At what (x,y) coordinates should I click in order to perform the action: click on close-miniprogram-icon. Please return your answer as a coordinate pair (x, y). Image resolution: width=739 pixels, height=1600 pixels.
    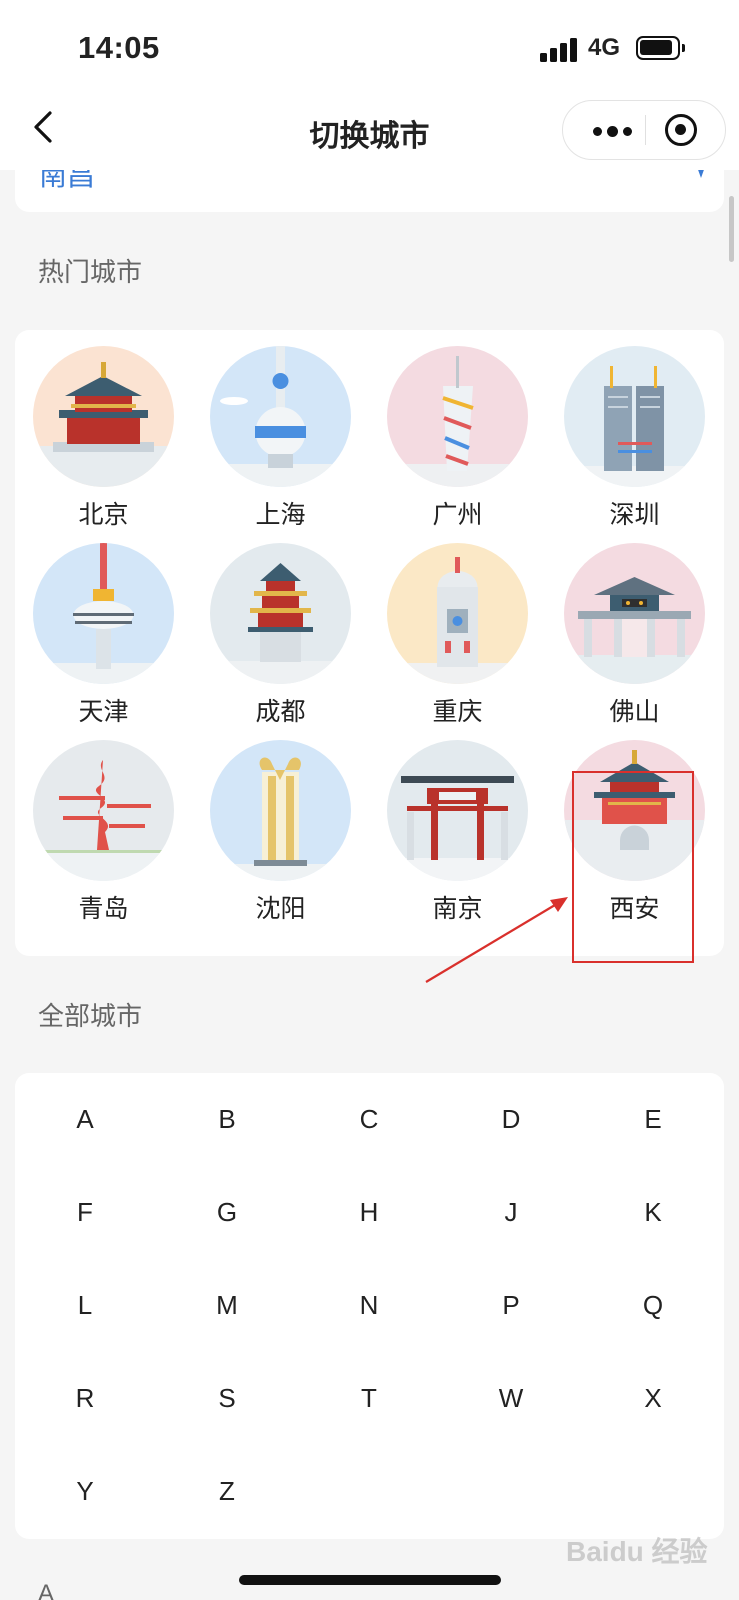
    Looking at the image, I should click on (681, 130).